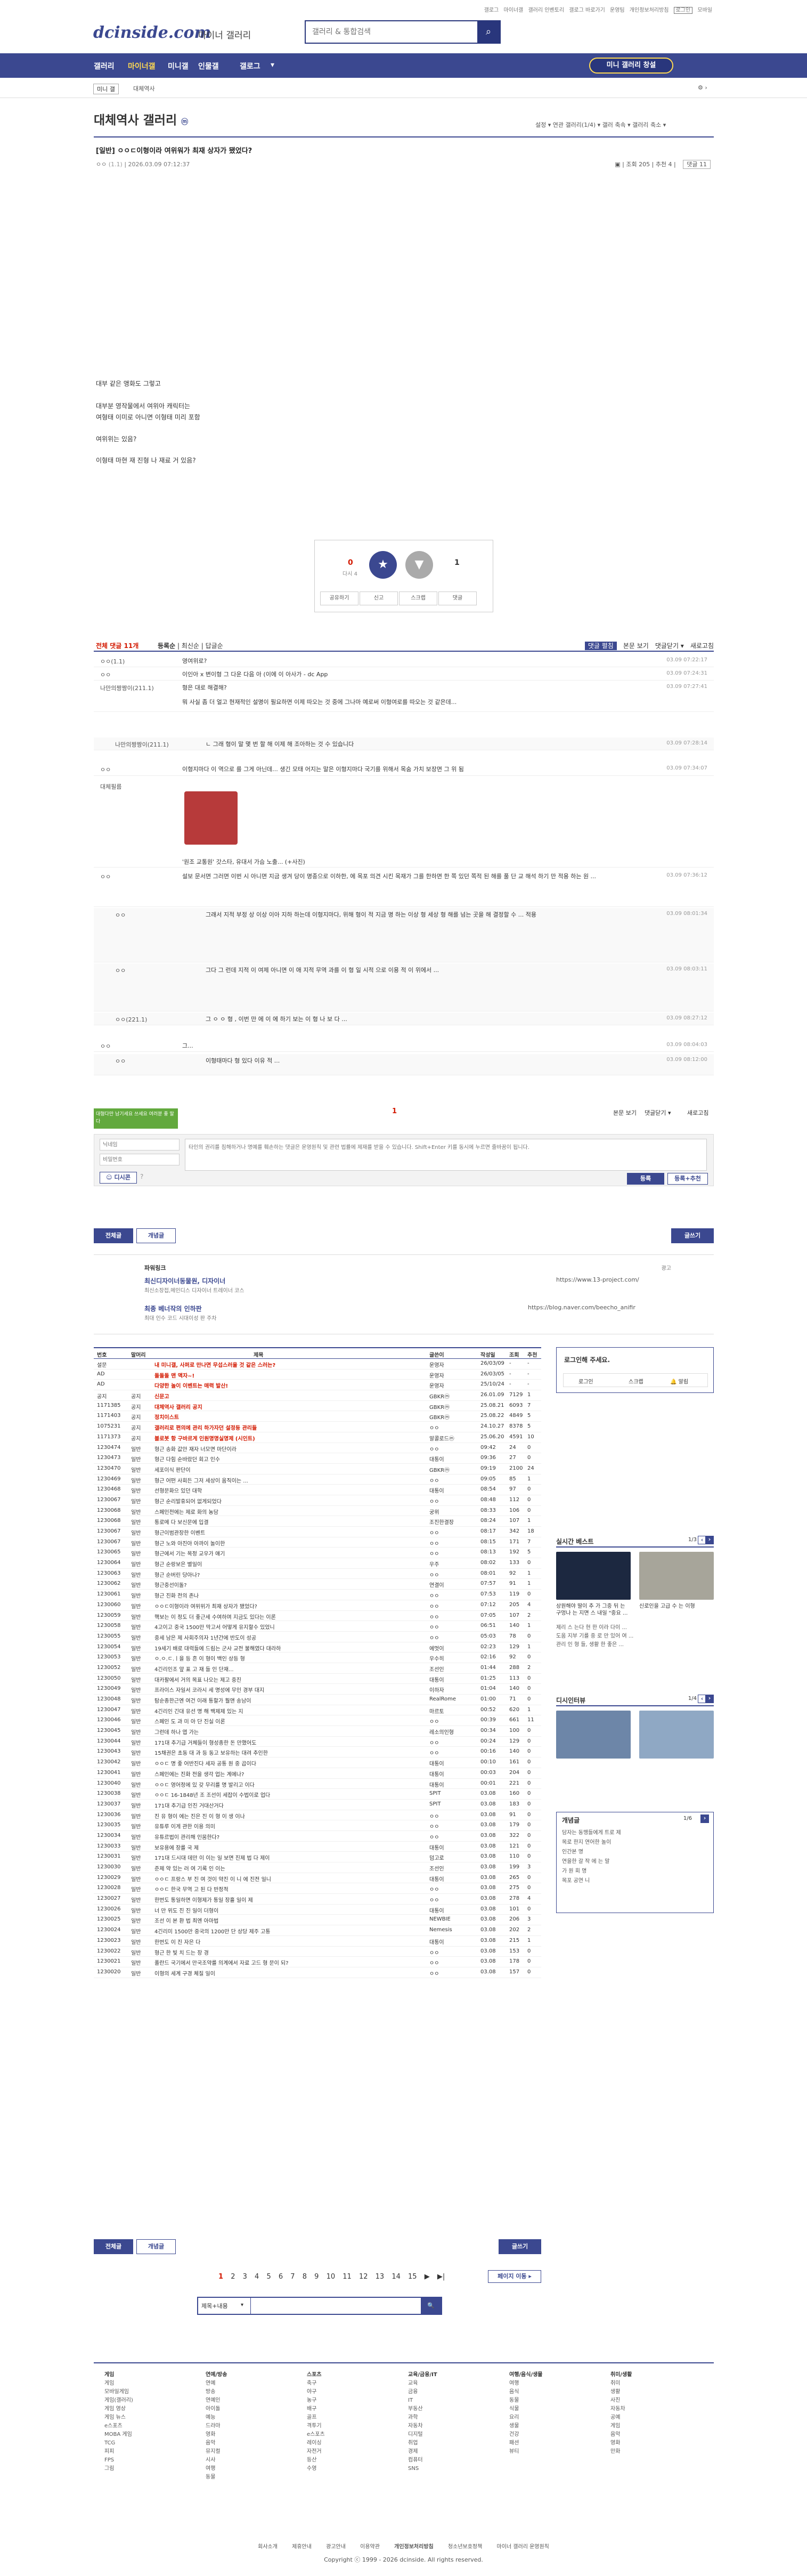  I want to click on table-row: 1230034 일반 유튜르법이 관리해 인뭄한다? ㅇㅇ 03.08 322 0, so click(318, 1836).